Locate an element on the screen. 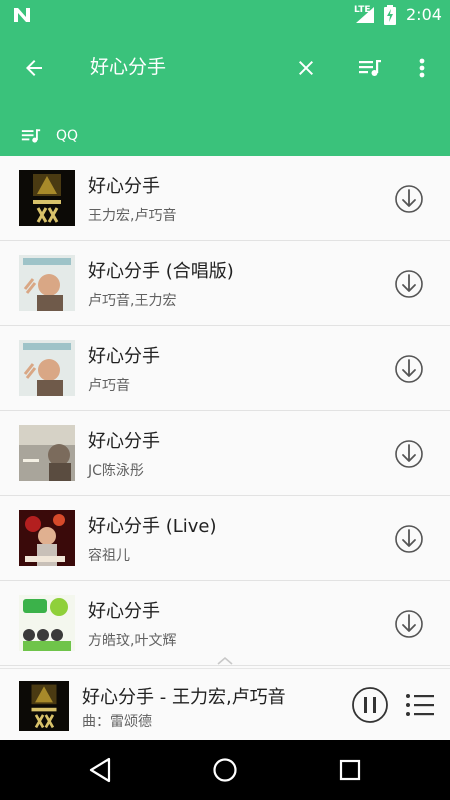  system-nav-bar is located at coordinates (225, 770).